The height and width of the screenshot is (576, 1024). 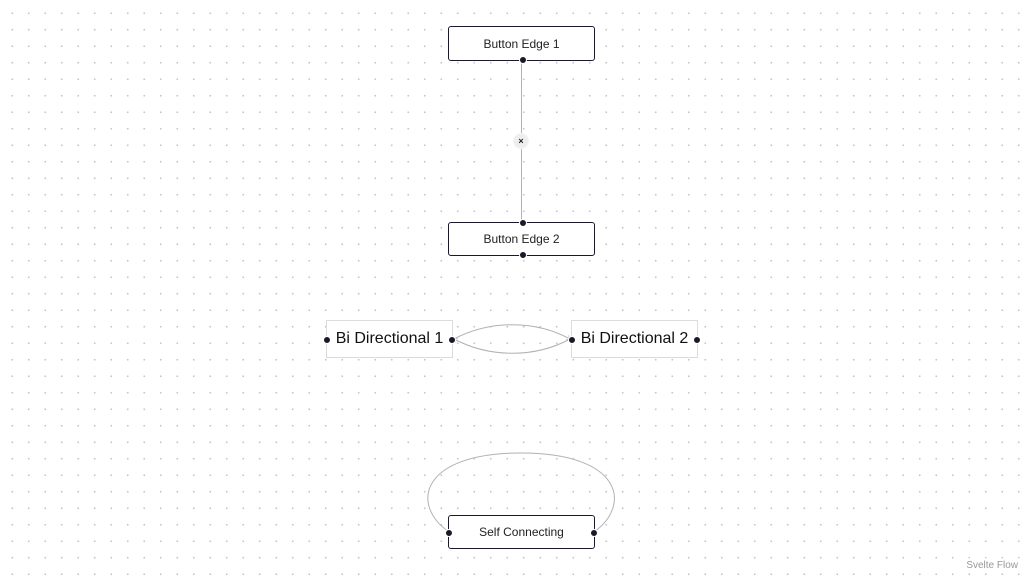 I want to click on node-button-edge-1: Button Edge 1, so click(x=521, y=45).